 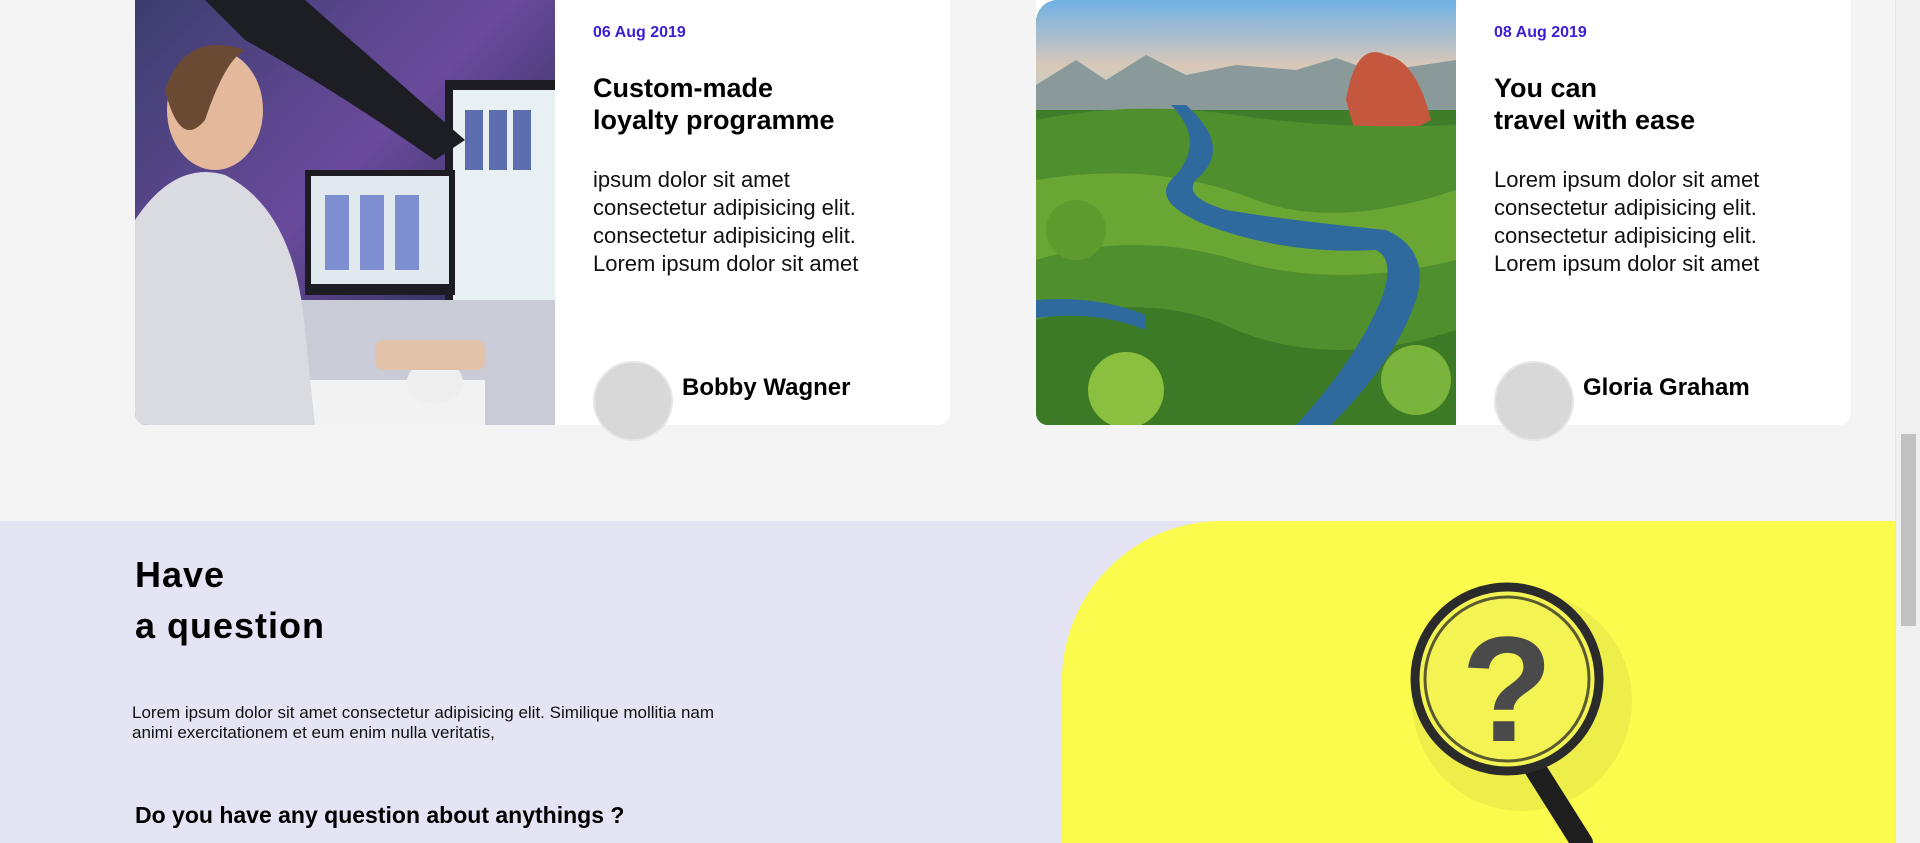 I want to click on post-title-line: loyalty programme, so click(x=714, y=120).